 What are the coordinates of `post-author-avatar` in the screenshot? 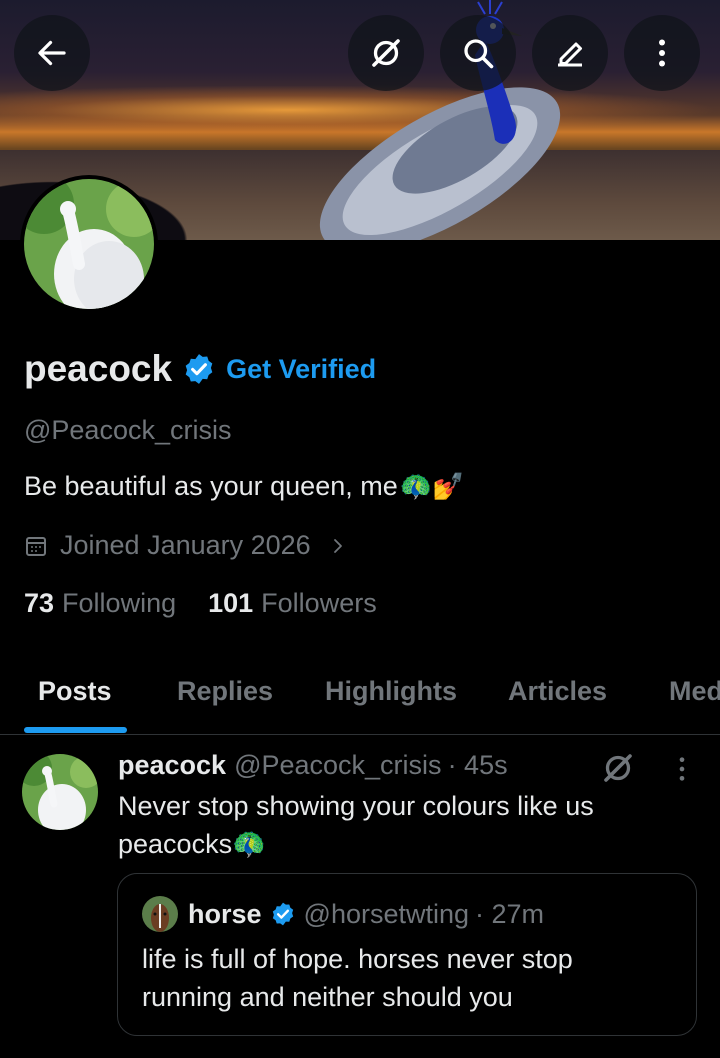 It's located at (60, 792).